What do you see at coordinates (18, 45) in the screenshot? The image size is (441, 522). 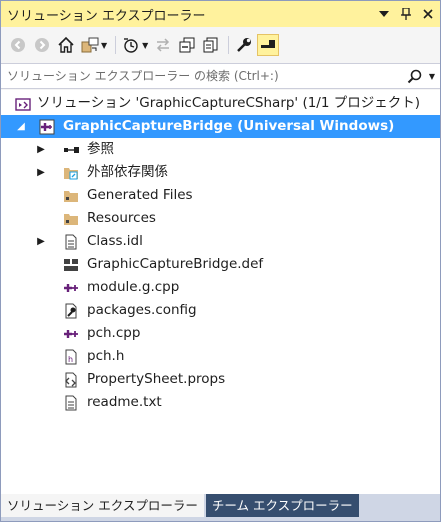 I see `back-icon` at bounding box center [18, 45].